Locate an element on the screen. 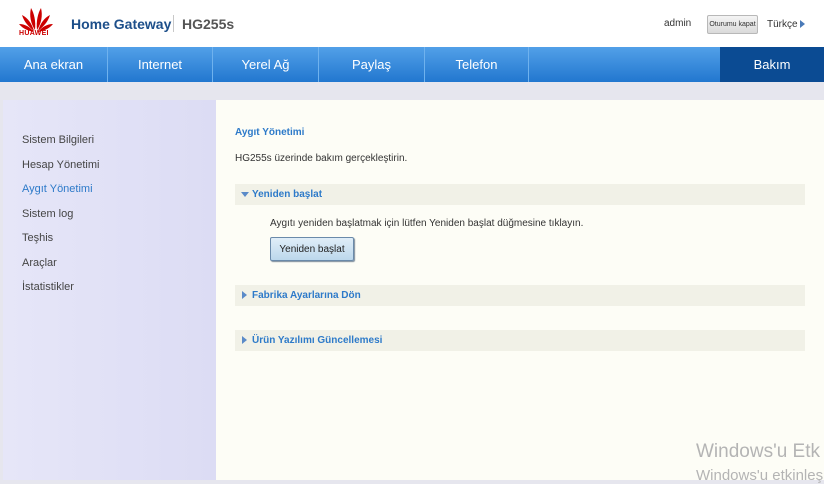 This screenshot has height=484, width=824. sidebar-item-system-log: Sistem log is located at coordinates (47, 214).